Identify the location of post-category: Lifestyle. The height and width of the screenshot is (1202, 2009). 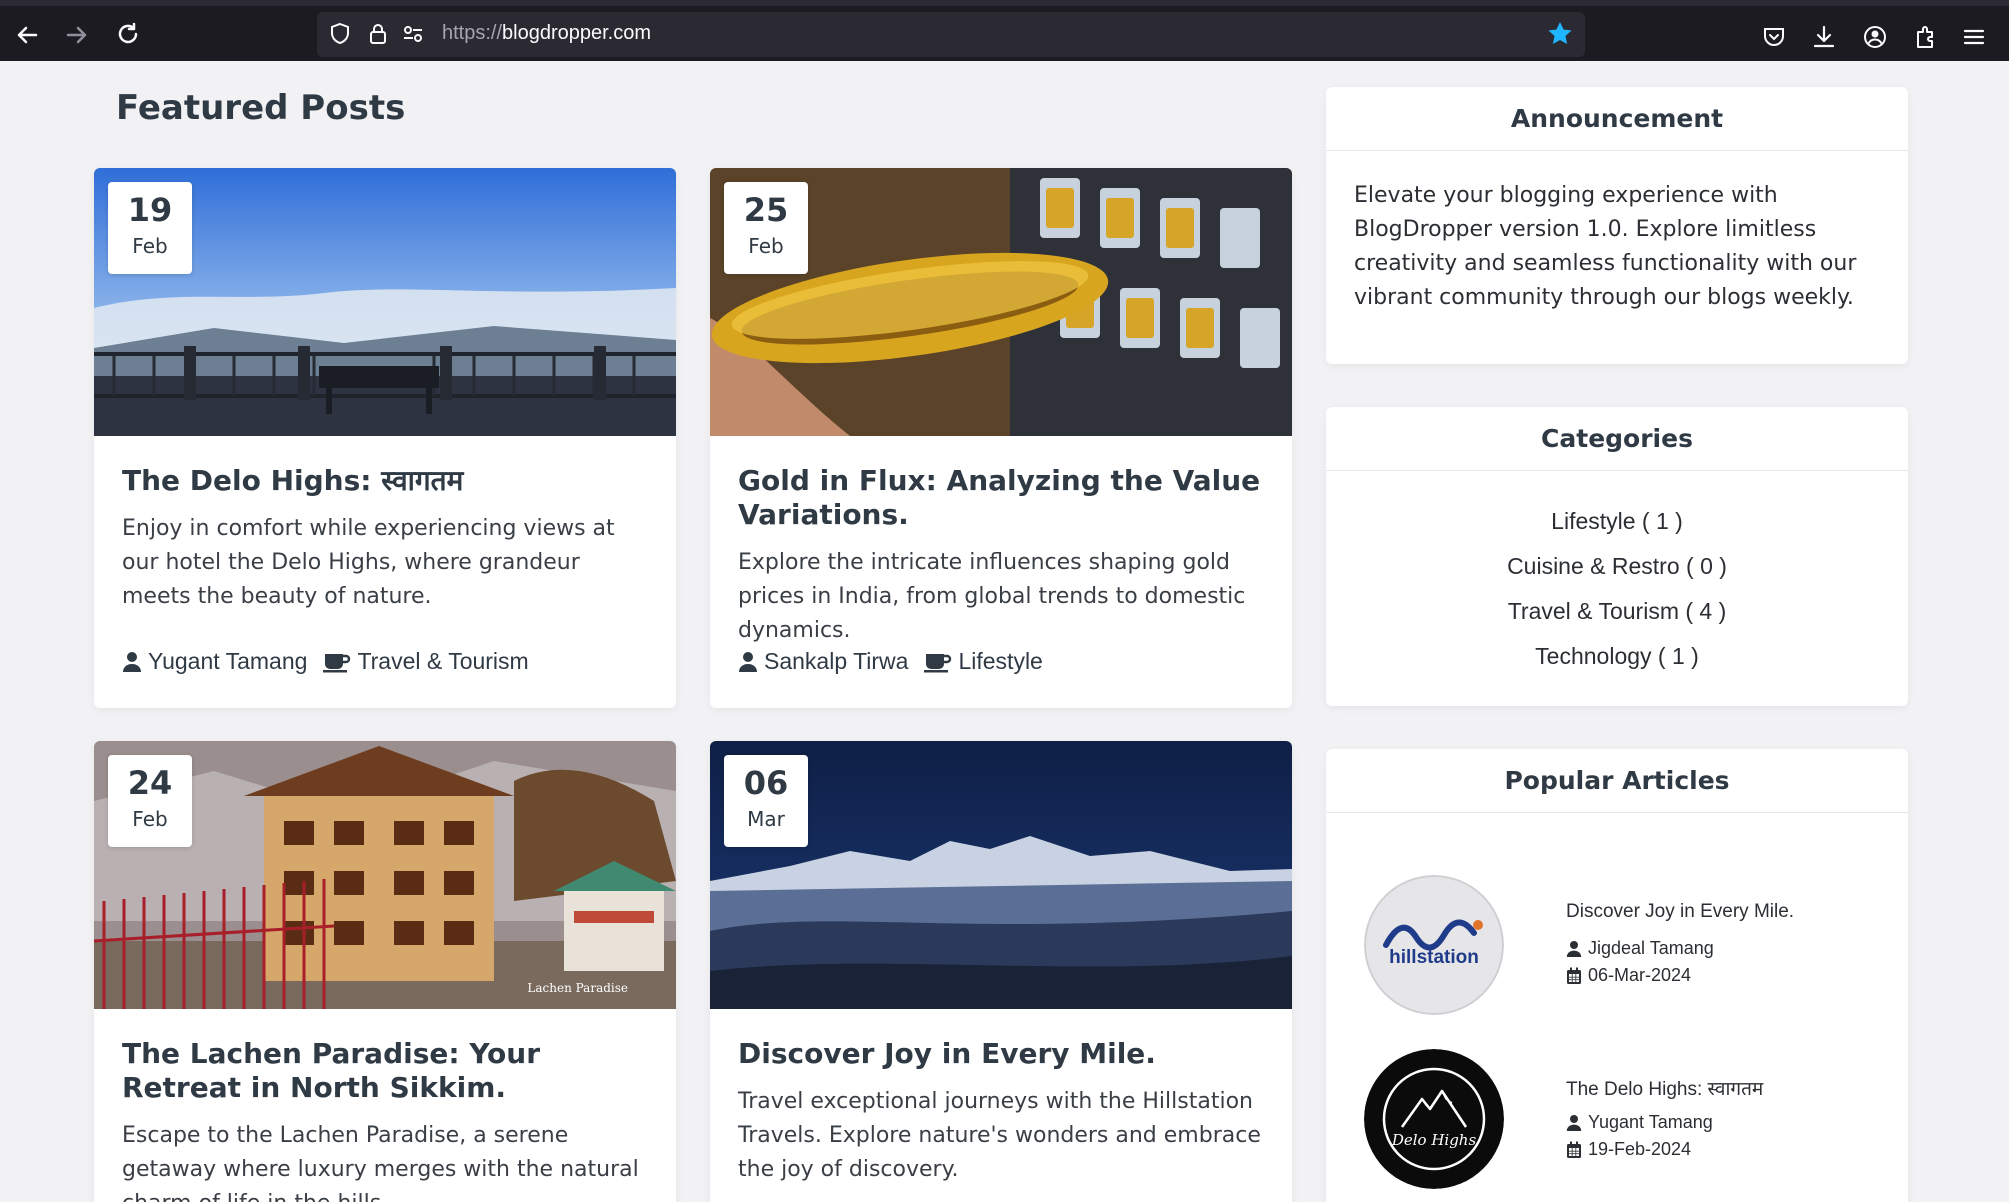
(983, 661).